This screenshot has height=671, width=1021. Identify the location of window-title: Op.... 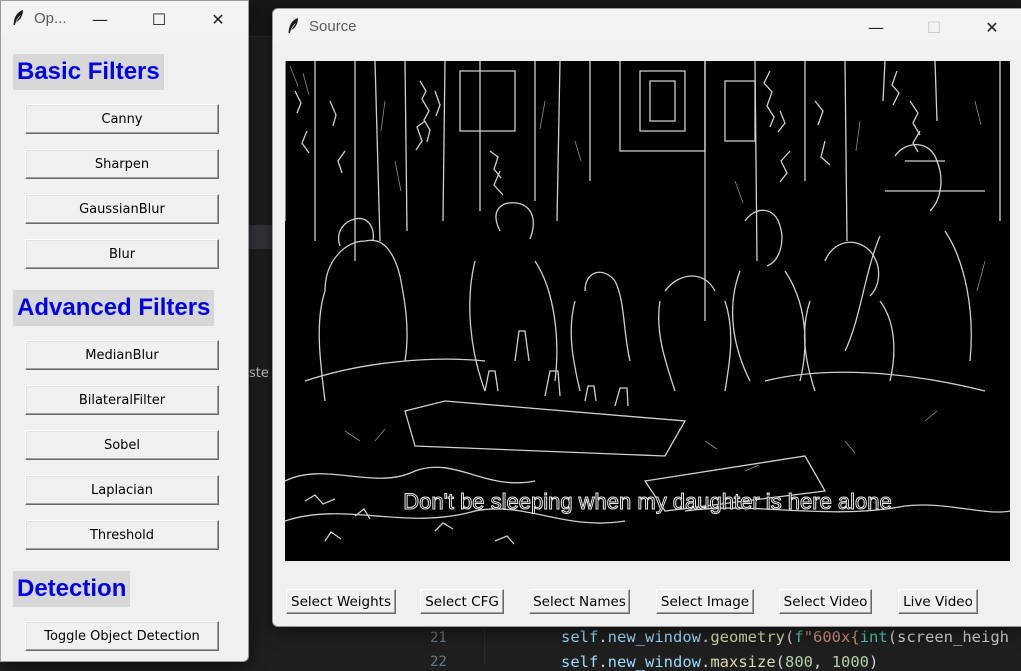
(50, 18).